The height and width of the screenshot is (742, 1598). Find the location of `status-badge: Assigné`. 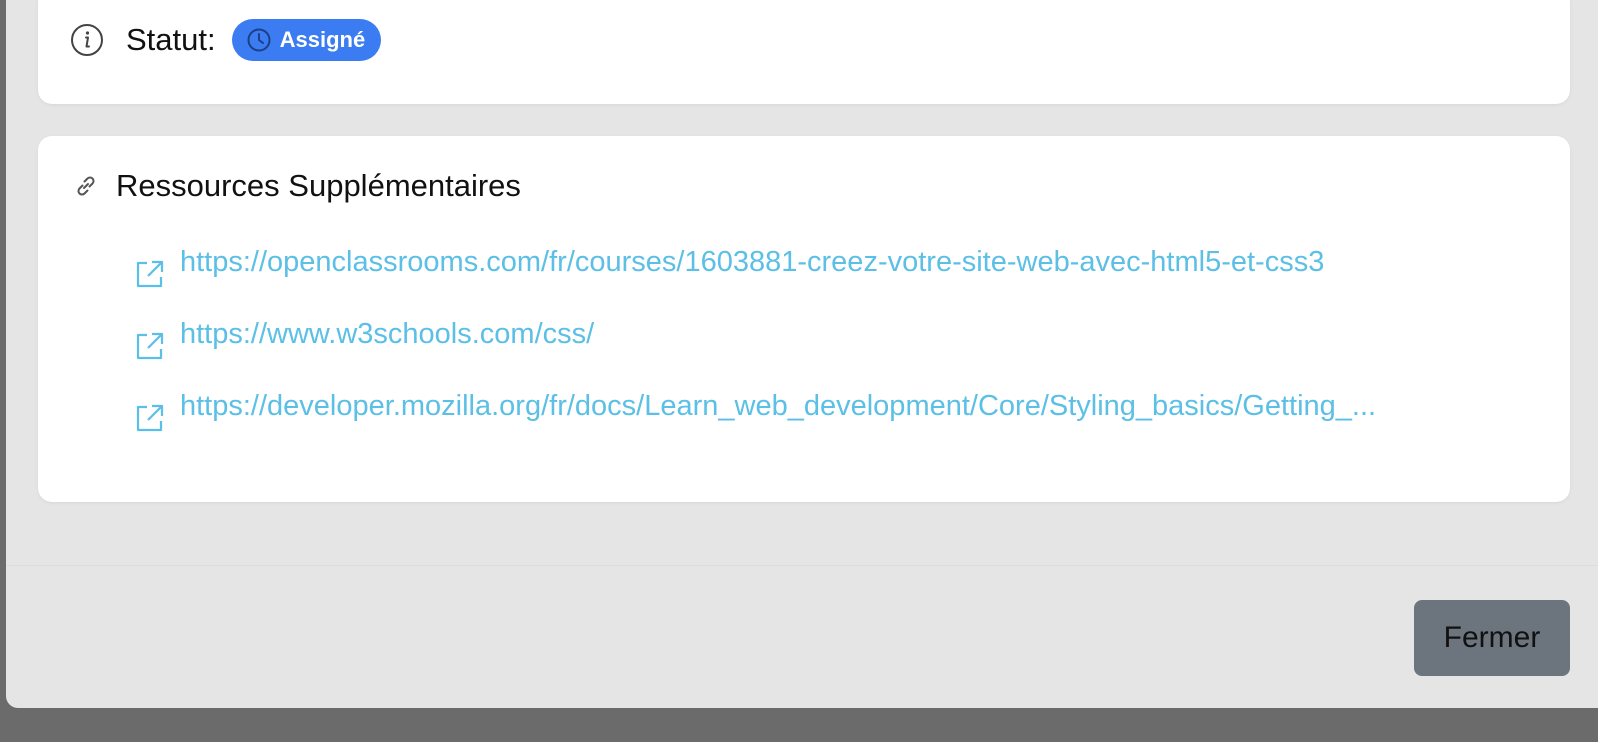

status-badge: Assigné is located at coordinates (306, 40).